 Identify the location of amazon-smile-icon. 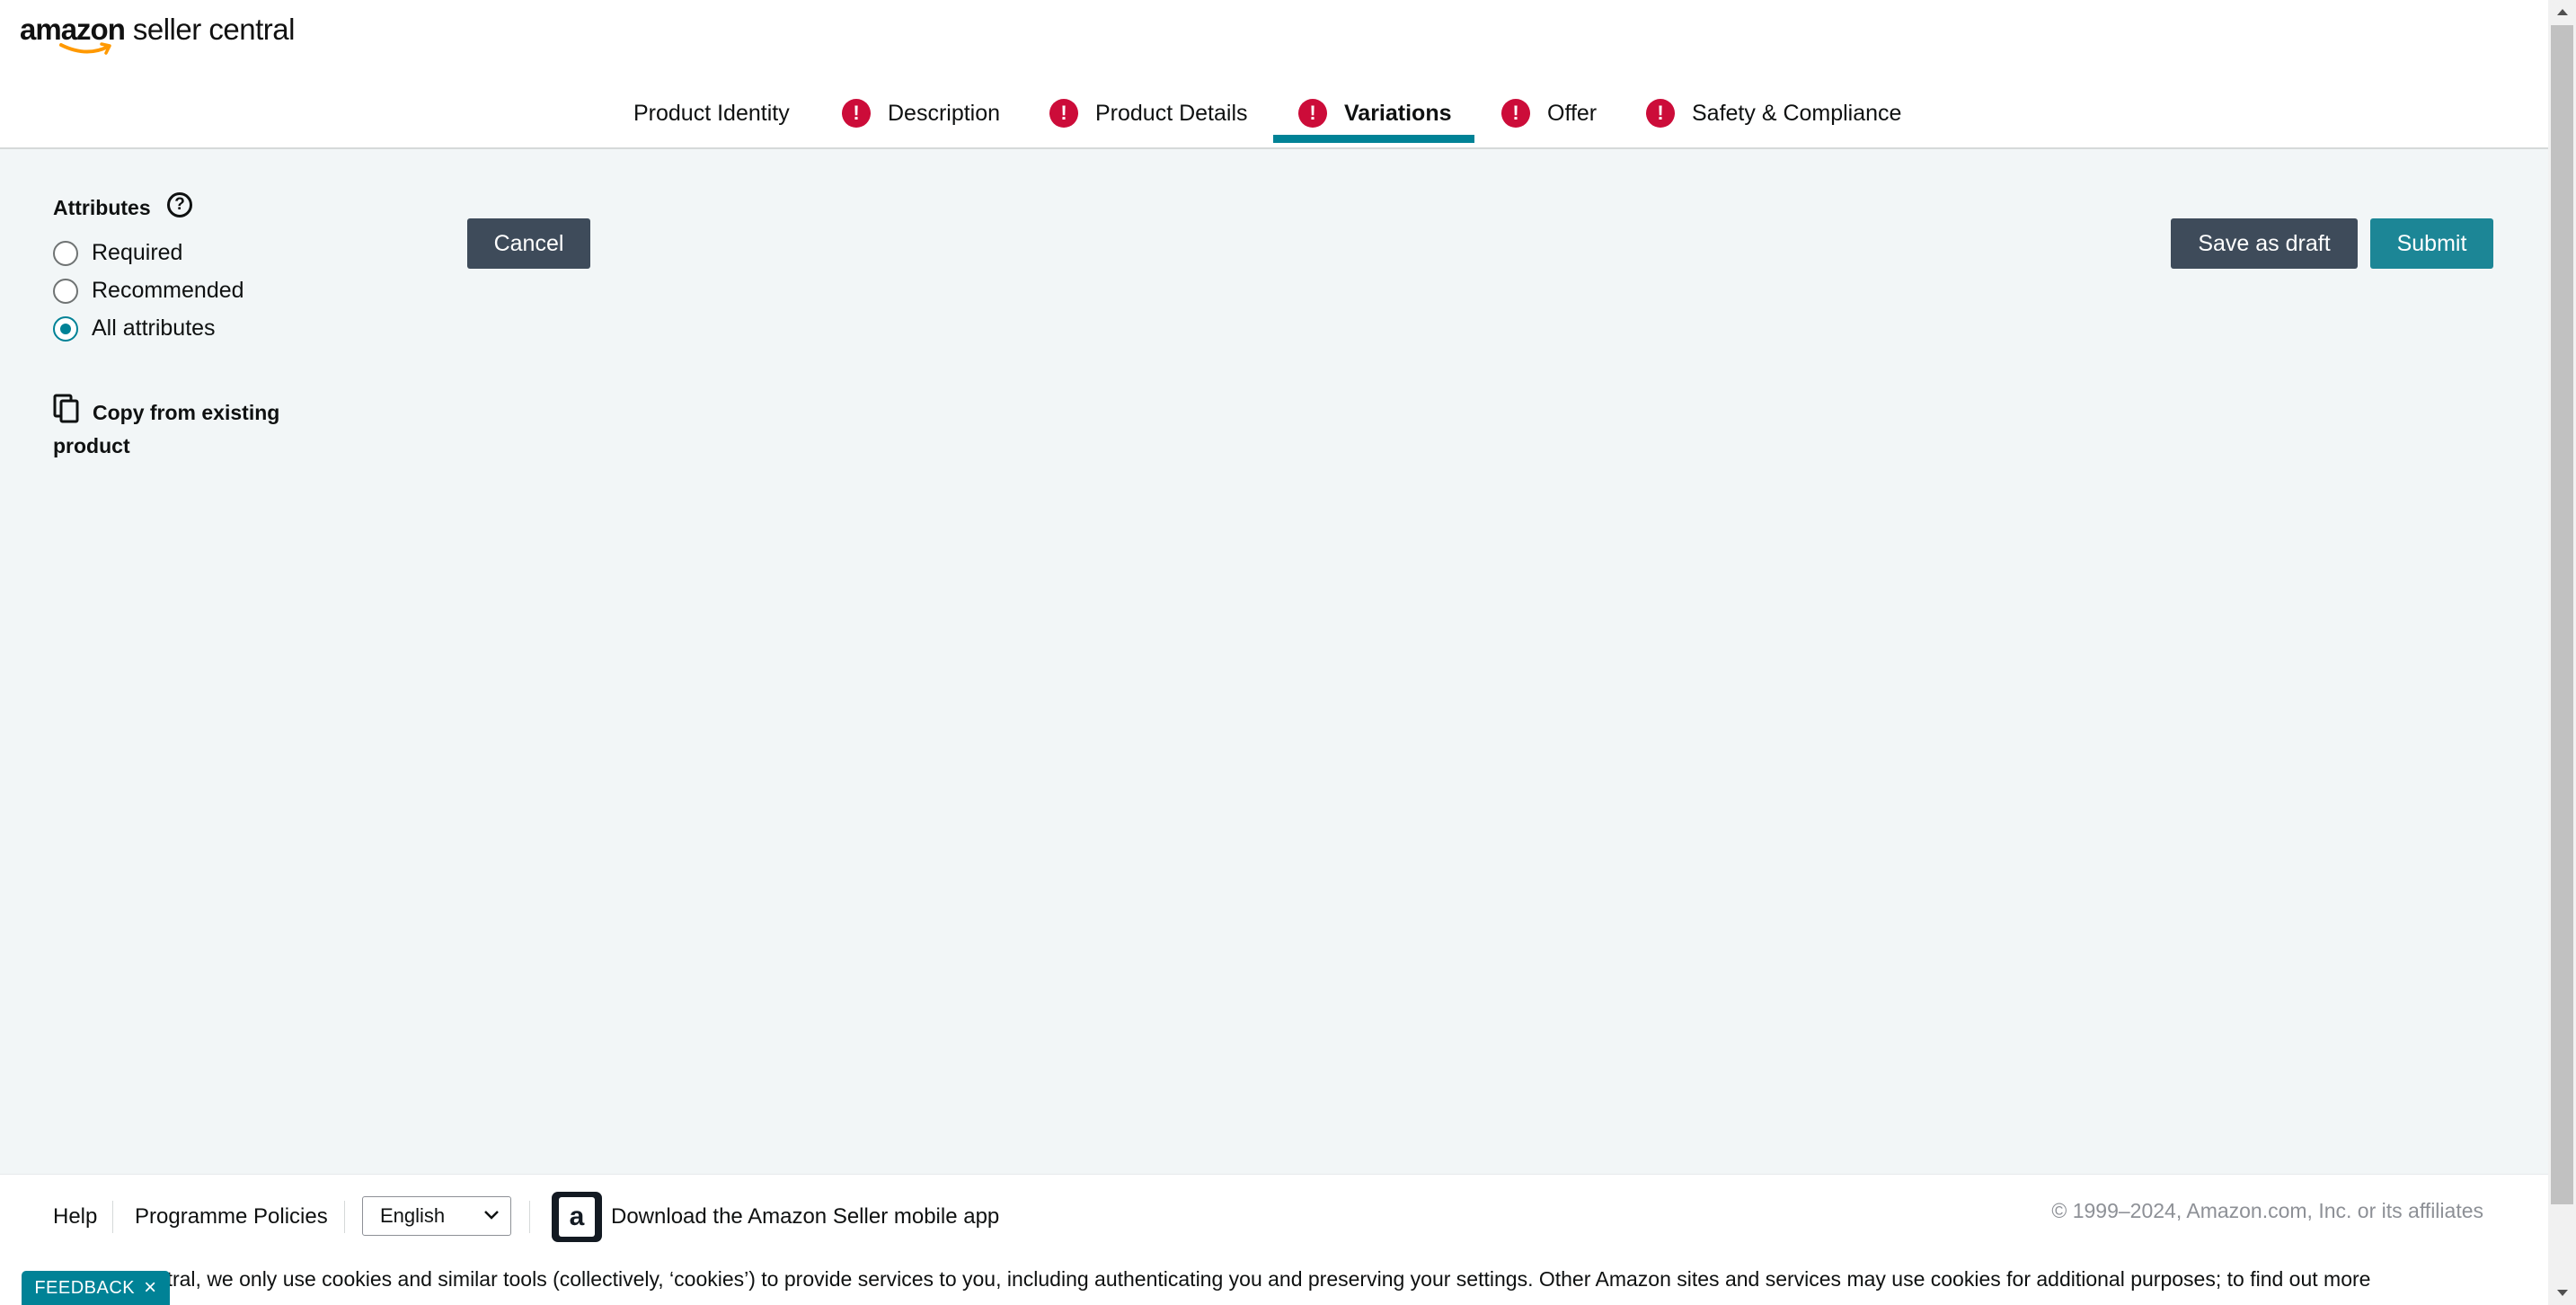
(85, 48).